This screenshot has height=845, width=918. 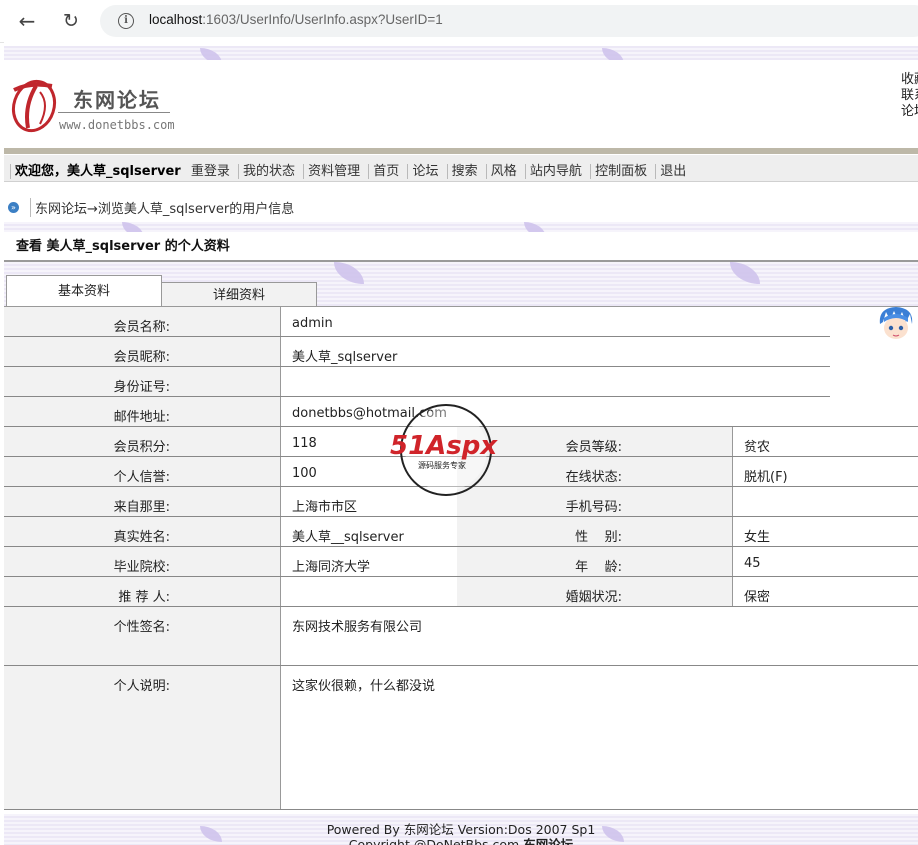 I want to click on menu-relogin: 重登录, so click(x=211, y=171).